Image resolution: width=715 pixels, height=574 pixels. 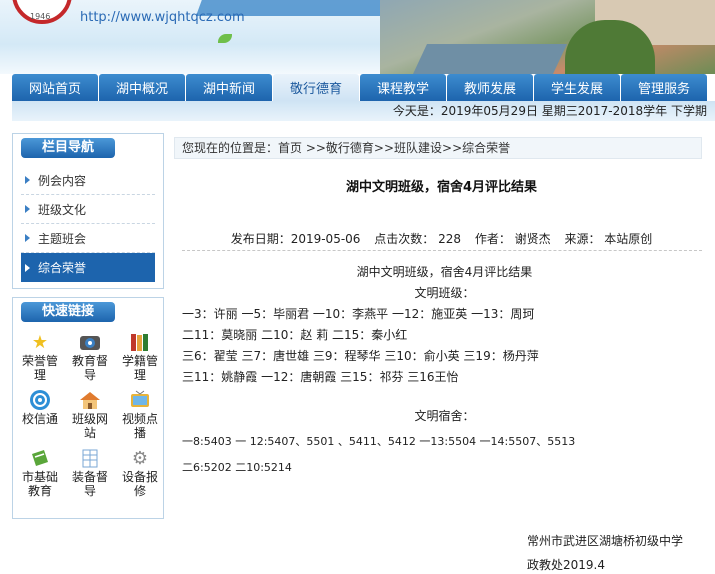 What do you see at coordinates (40, 342) in the screenshot?
I see `star-icon: ★` at bounding box center [40, 342].